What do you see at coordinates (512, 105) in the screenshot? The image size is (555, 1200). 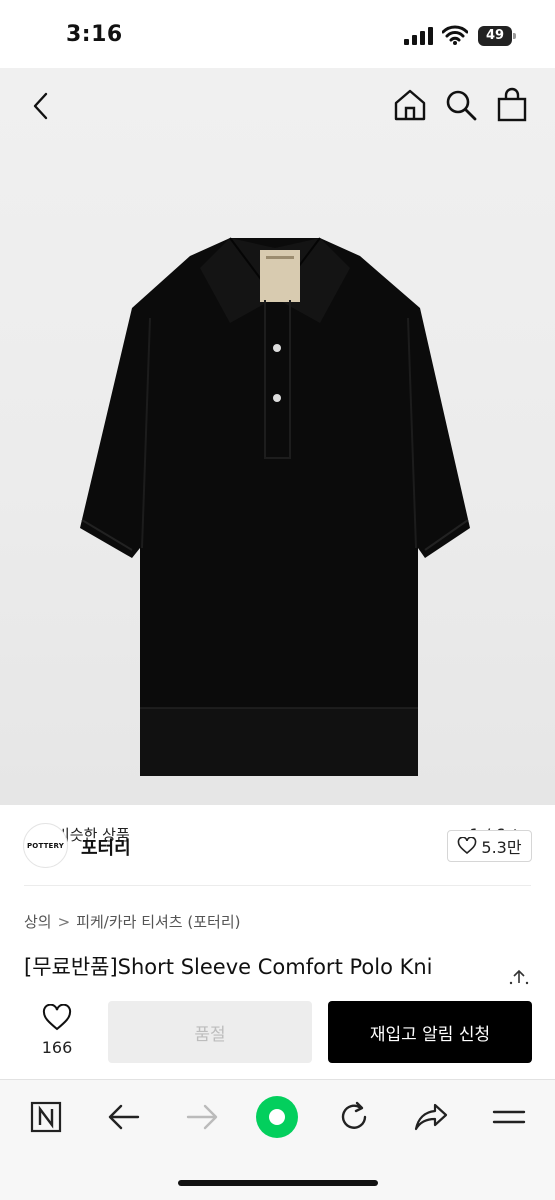 I see `shopping-bag-icon` at bounding box center [512, 105].